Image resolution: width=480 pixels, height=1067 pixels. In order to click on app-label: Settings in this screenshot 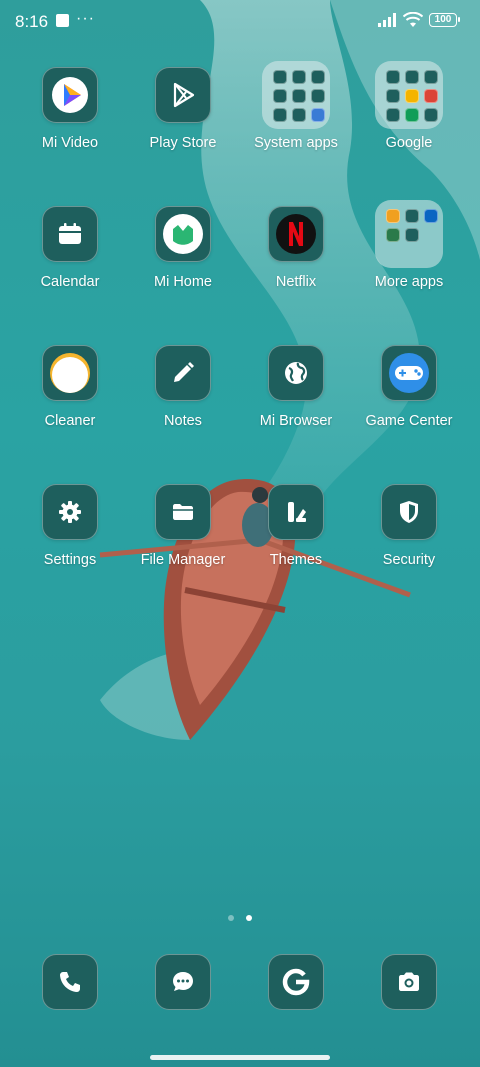, I will do `click(70, 560)`.